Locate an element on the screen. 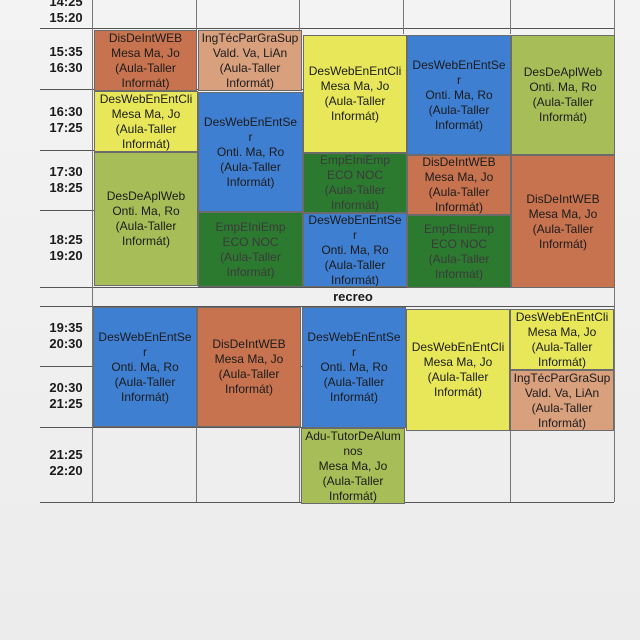 The image size is (640, 640). time-start: 16:30 is located at coordinates (66, 111).